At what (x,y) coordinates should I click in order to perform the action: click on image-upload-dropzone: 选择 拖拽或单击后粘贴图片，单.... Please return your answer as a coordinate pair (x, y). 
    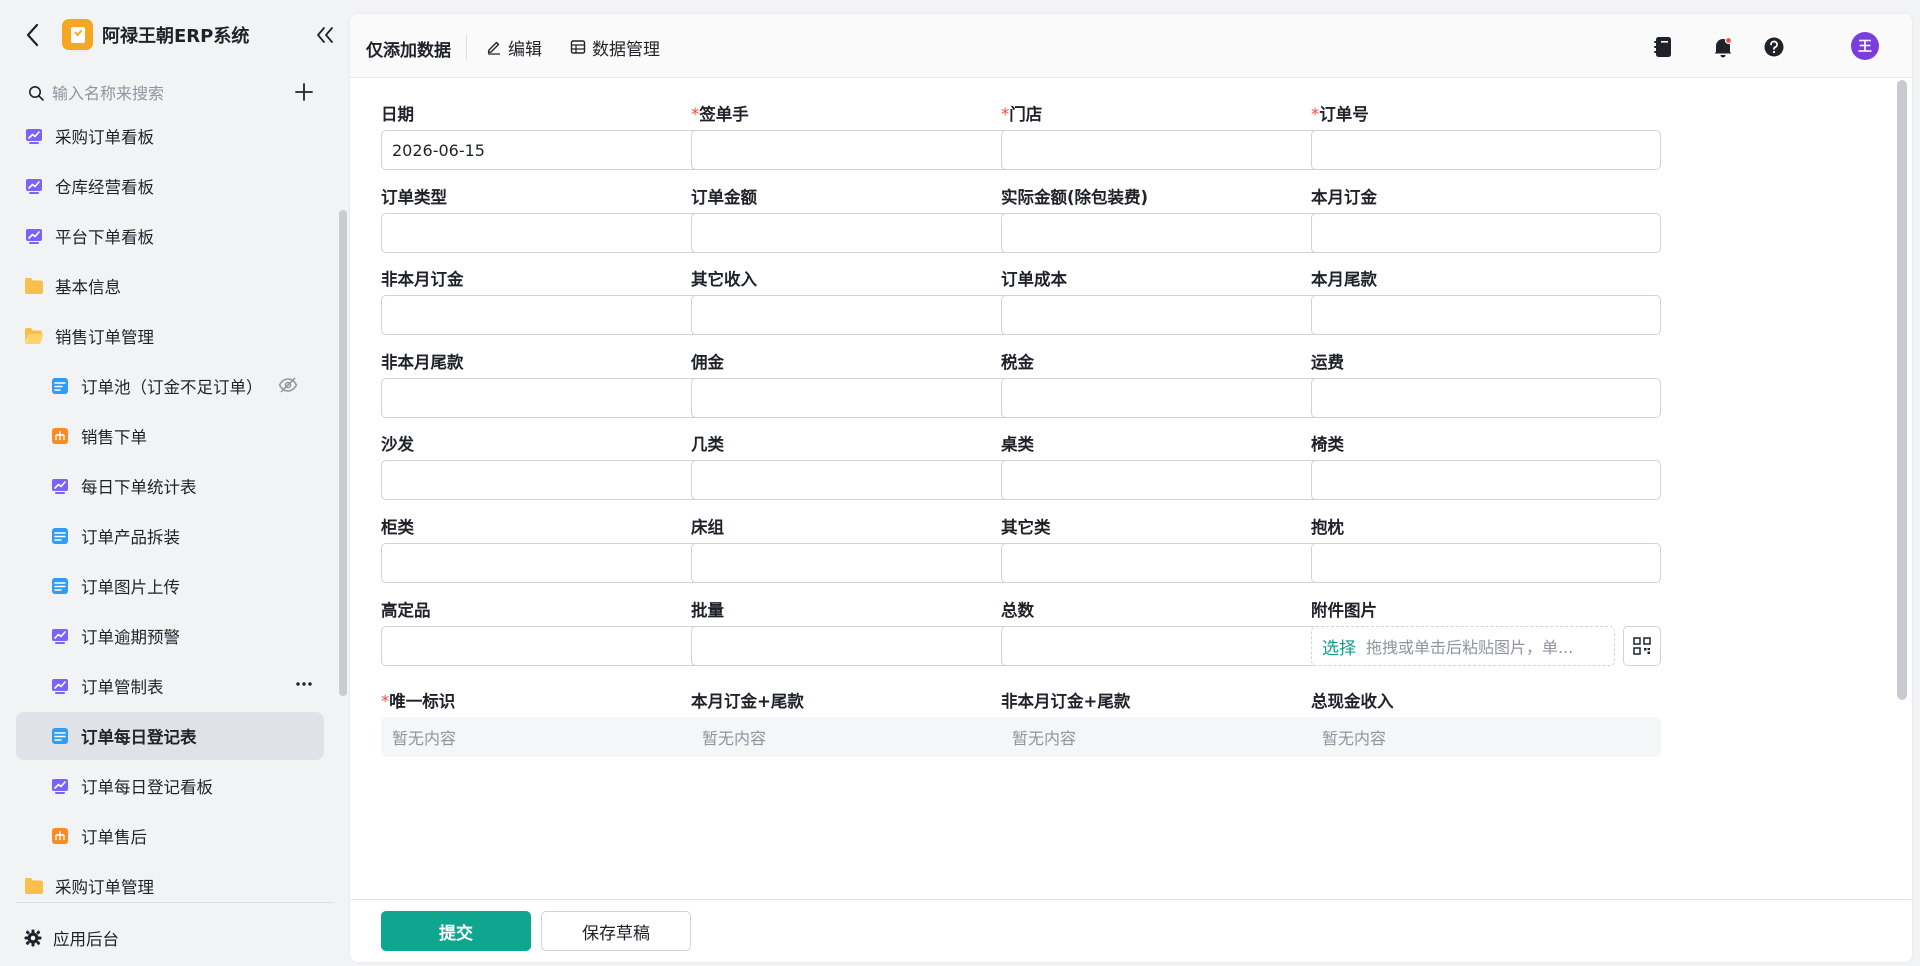
    Looking at the image, I should click on (1463, 646).